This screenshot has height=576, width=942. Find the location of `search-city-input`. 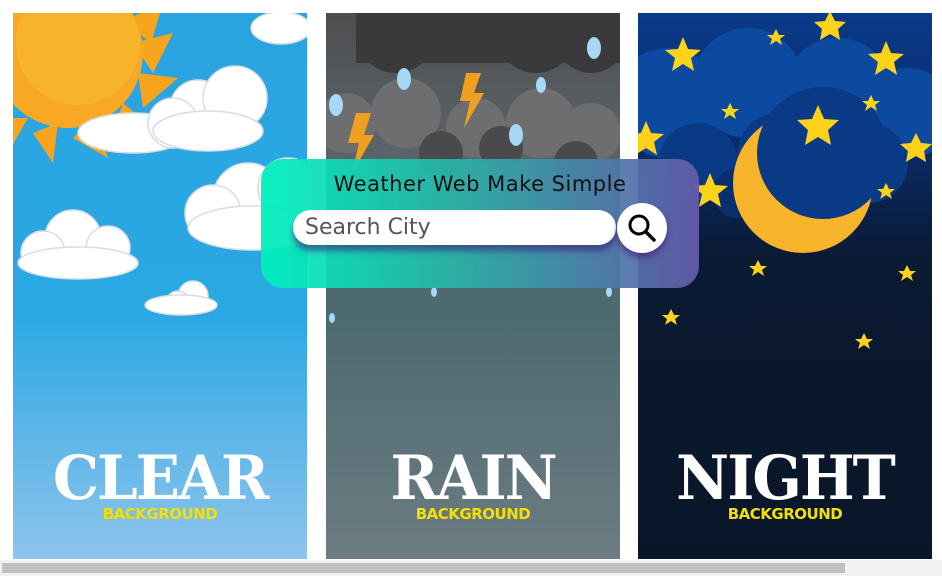

search-city-input is located at coordinates (454, 227).